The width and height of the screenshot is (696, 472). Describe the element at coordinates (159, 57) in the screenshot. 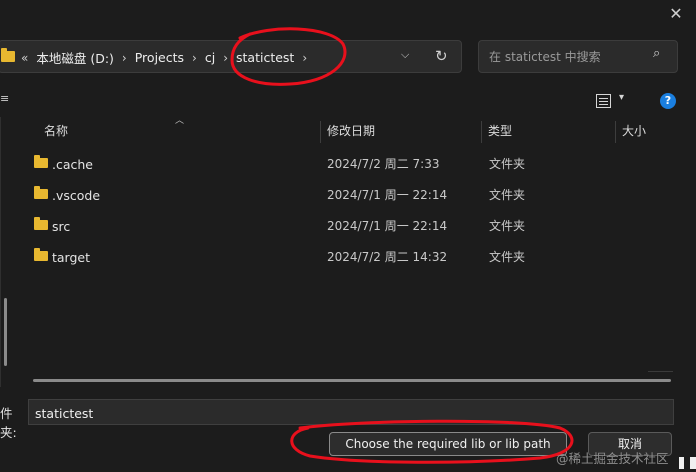

I see `breadcrumb-item-projects: Projects` at that location.